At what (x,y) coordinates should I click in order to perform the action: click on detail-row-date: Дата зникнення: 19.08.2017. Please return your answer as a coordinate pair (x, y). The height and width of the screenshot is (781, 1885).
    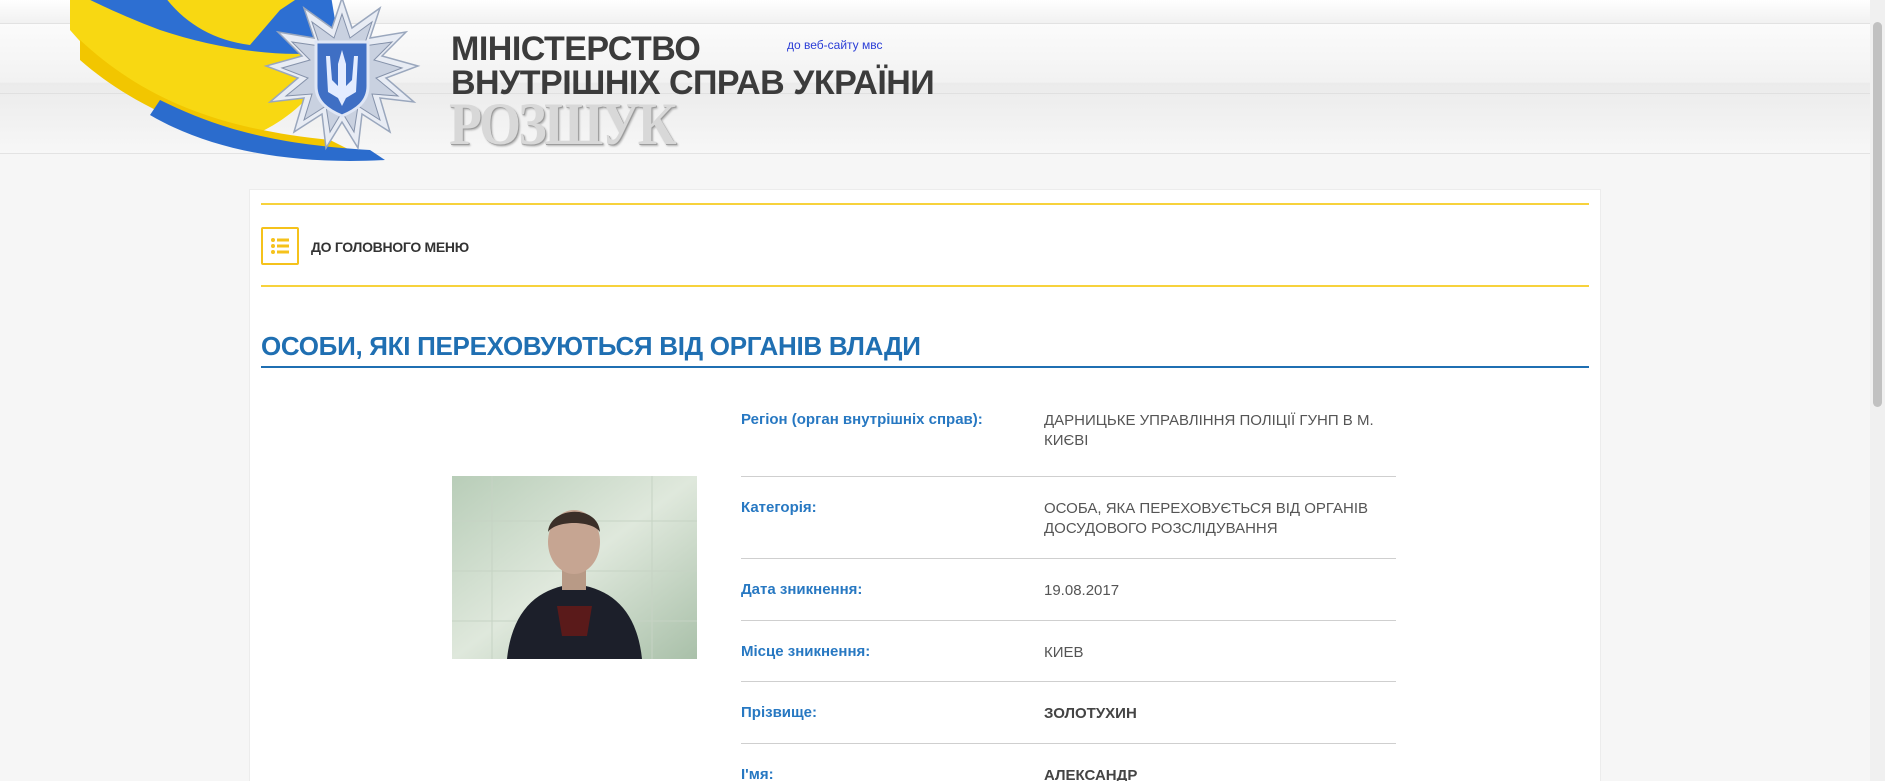
    Looking at the image, I should click on (1068, 590).